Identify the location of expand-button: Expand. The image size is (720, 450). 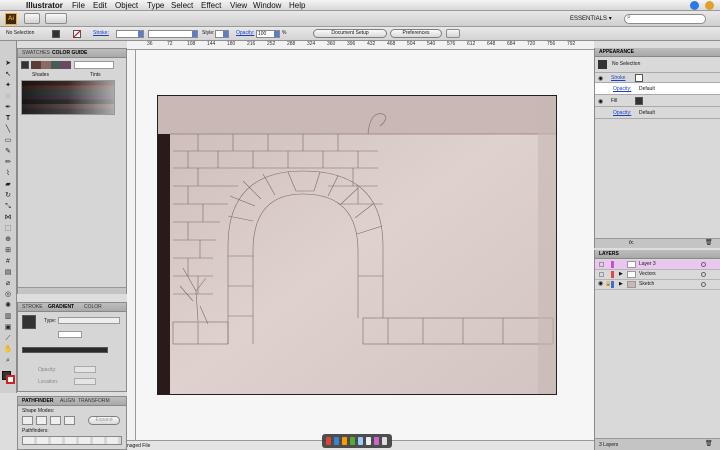
(104, 420).